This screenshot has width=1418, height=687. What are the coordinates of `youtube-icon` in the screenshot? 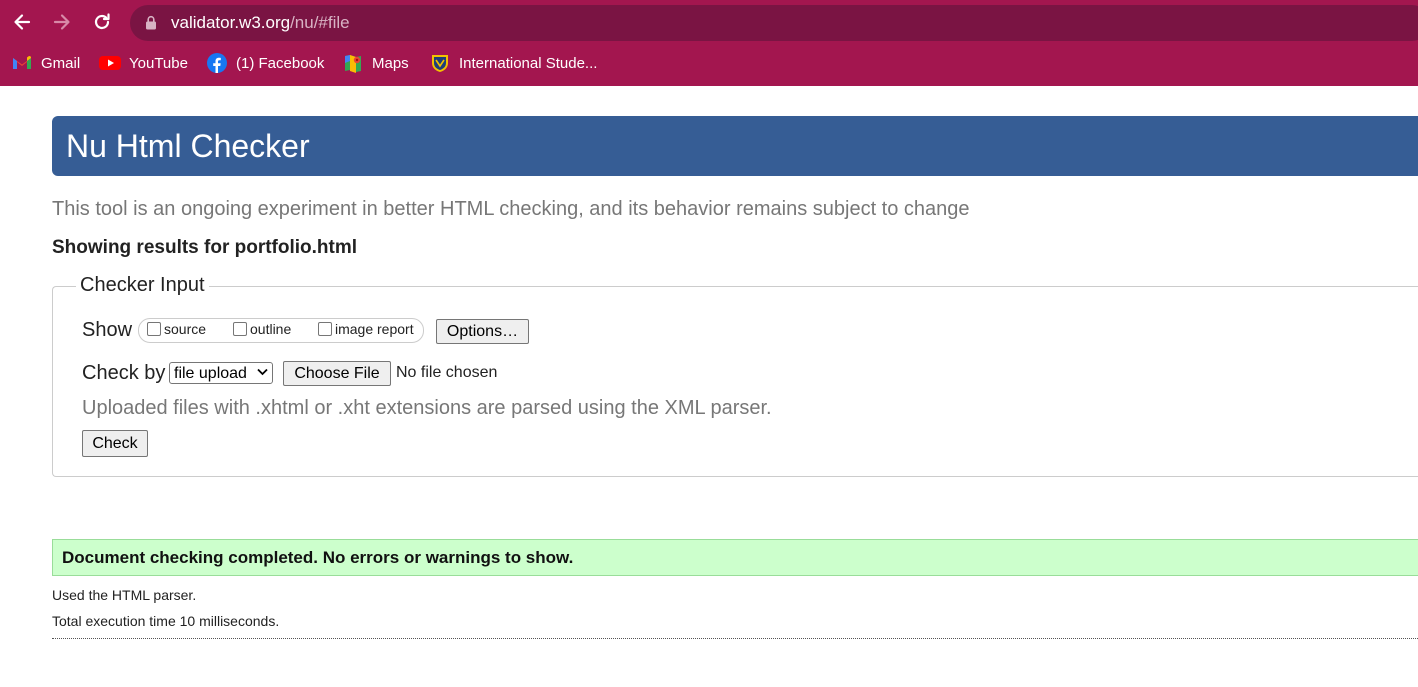 It's located at (110, 63).